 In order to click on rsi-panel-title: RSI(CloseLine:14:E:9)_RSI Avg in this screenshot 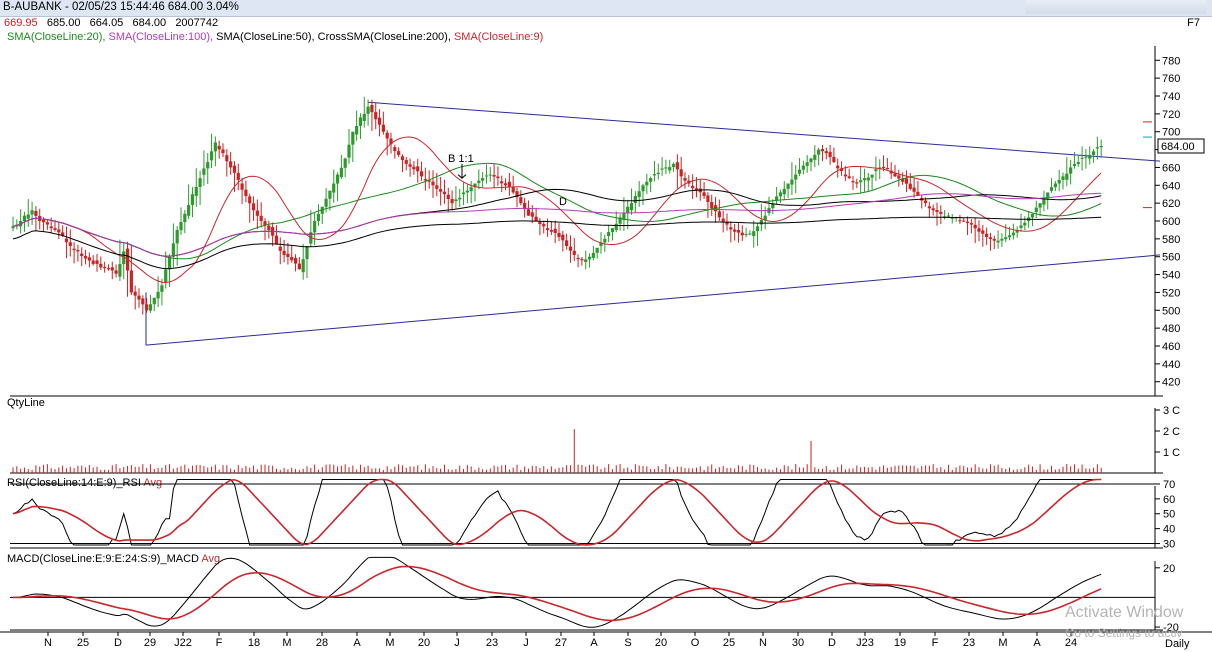, I will do `click(84, 483)`.